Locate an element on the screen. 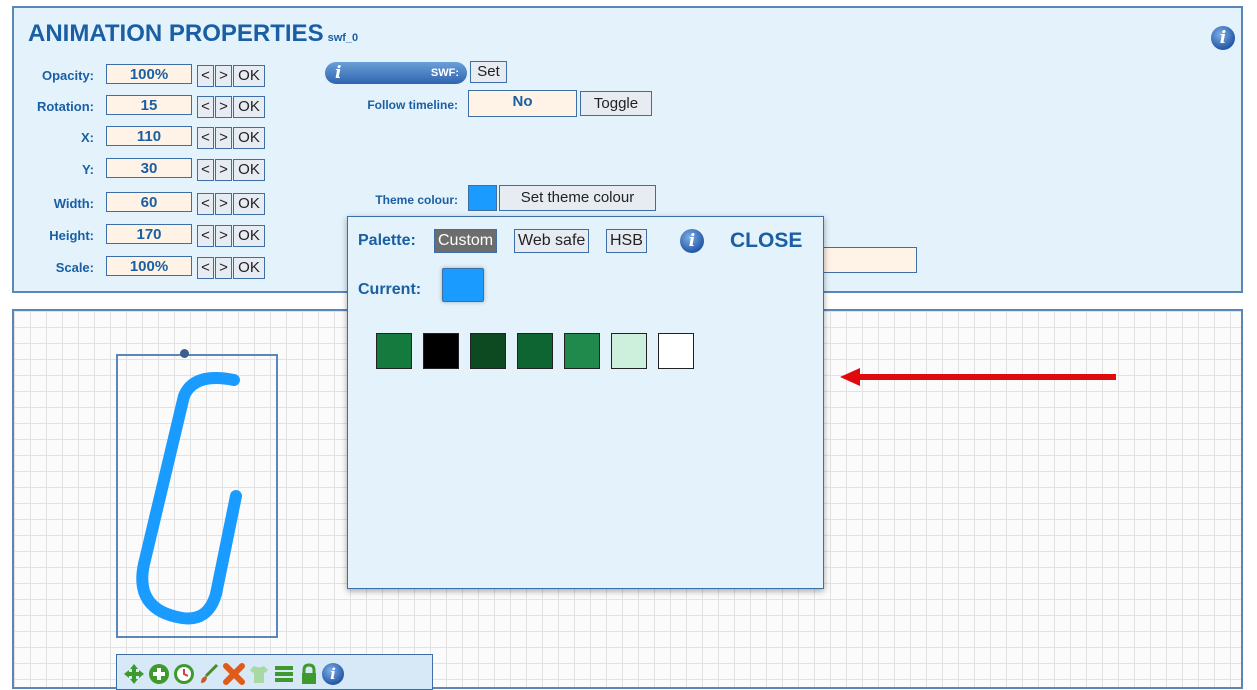 This screenshot has height=690, width=1257. scale-label: Scale: is located at coordinates (74, 267).